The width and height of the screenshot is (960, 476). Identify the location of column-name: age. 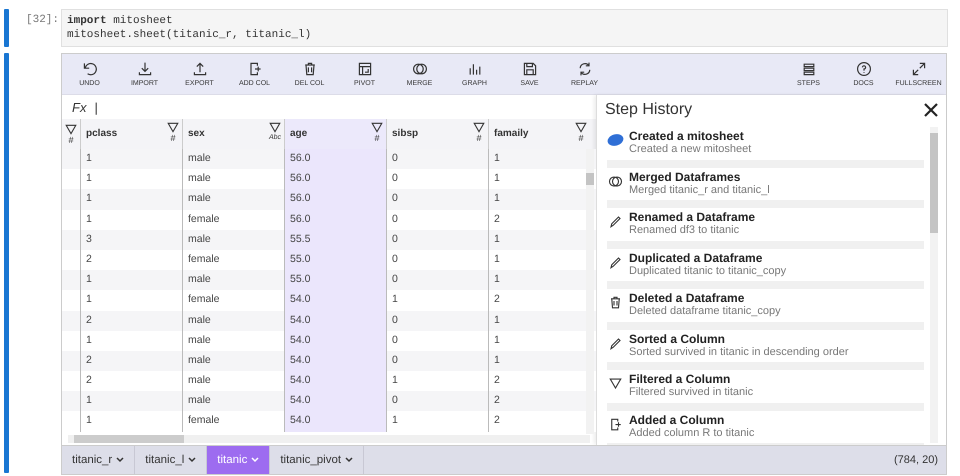
(299, 134).